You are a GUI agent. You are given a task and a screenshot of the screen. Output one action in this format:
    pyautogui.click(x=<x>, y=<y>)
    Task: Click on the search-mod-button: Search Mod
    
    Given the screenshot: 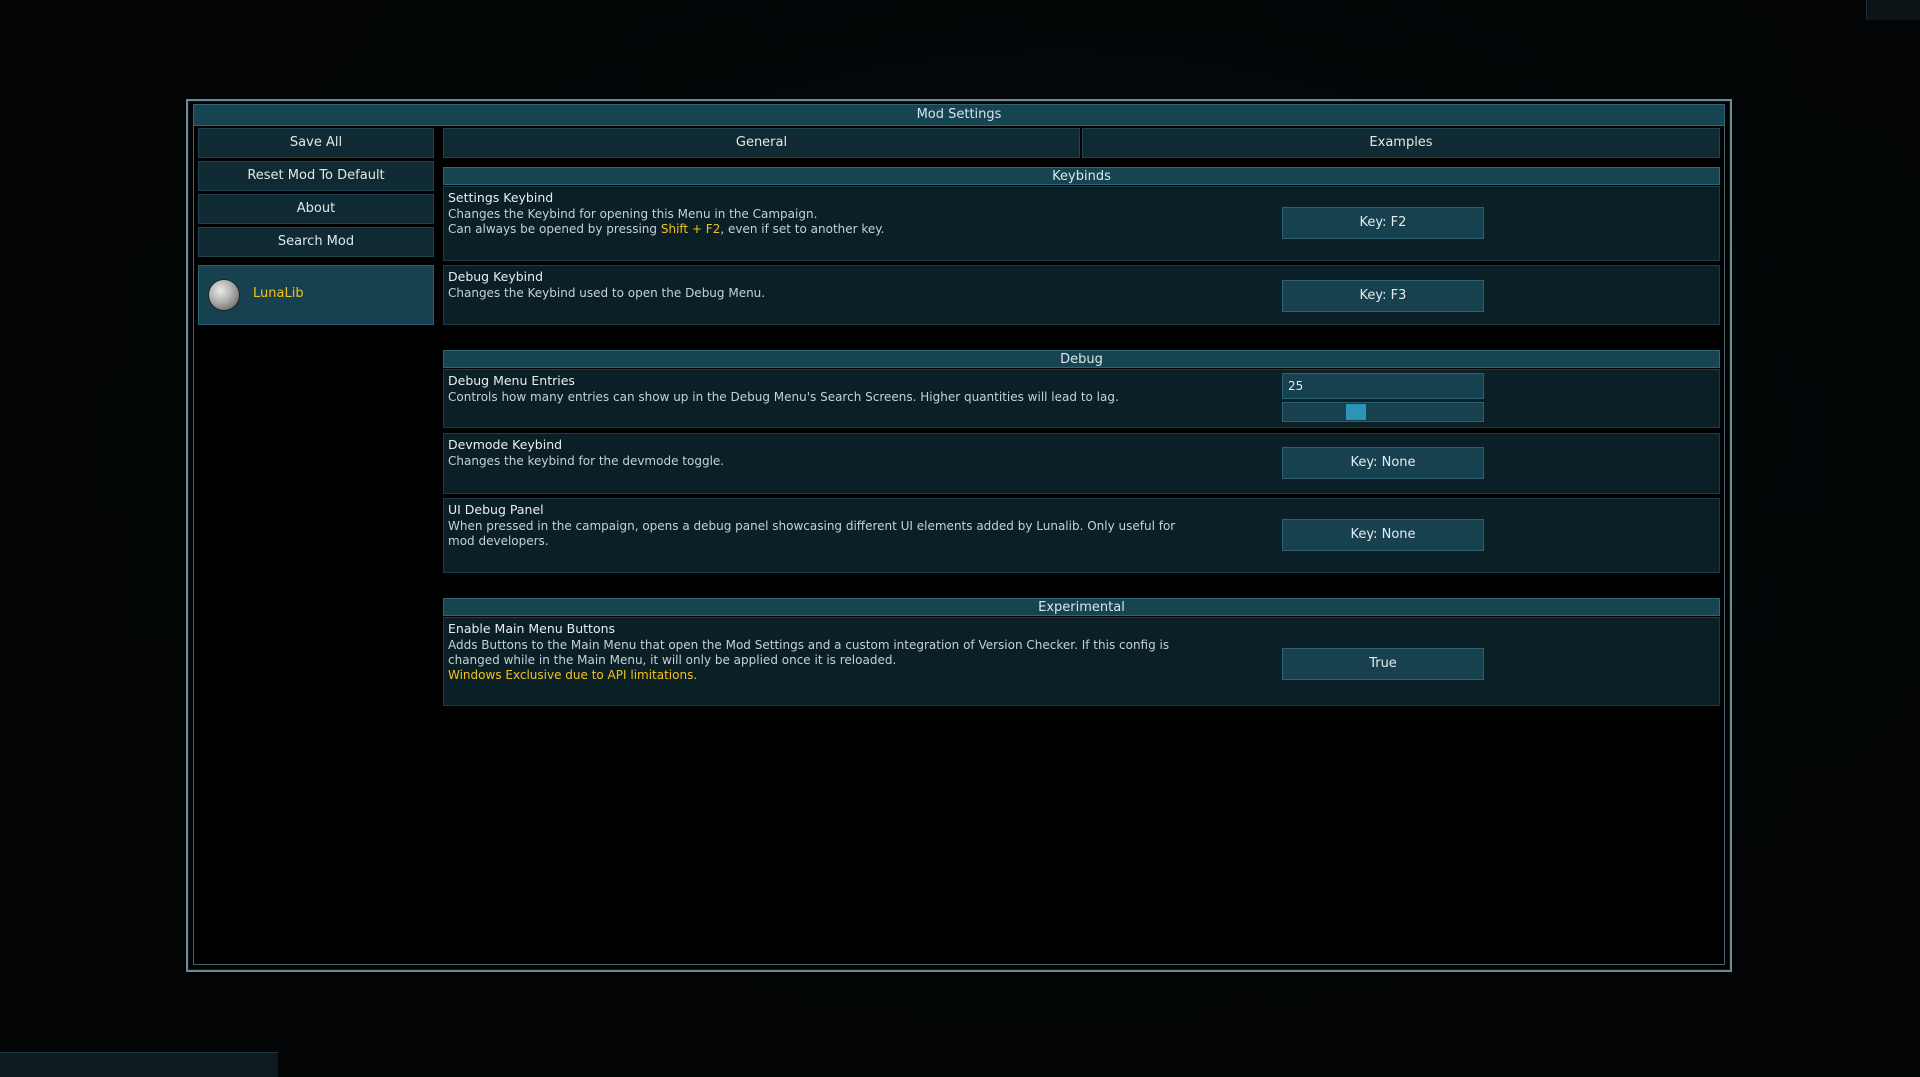 What is the action you would take?
    pyautogui.click(x=316, y=242)
    